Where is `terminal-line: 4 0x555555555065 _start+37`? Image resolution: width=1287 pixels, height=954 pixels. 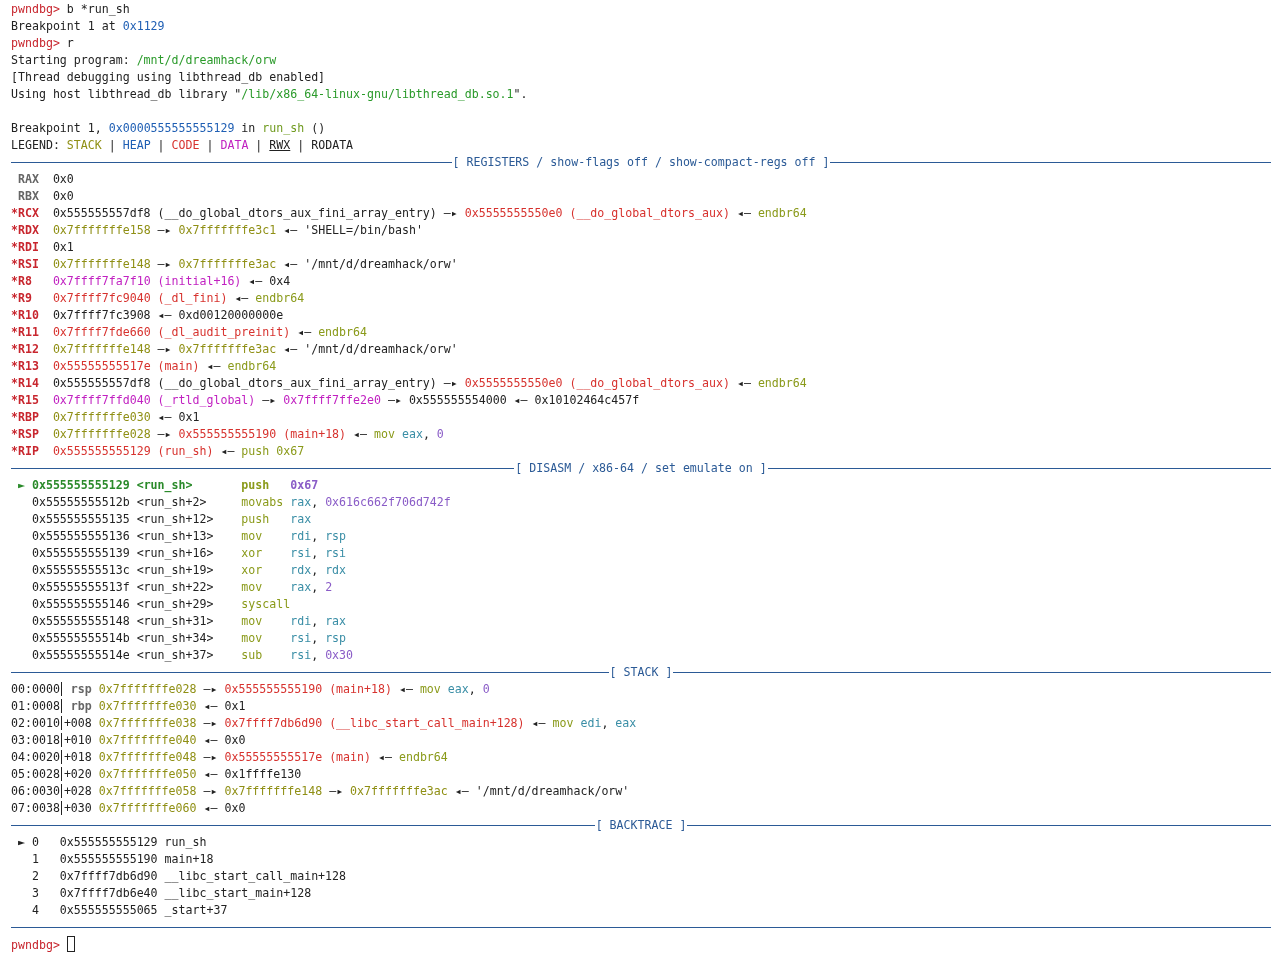
terminal-line: 4 0x555555555065 _start+37 is located at coordinates (129, 910).